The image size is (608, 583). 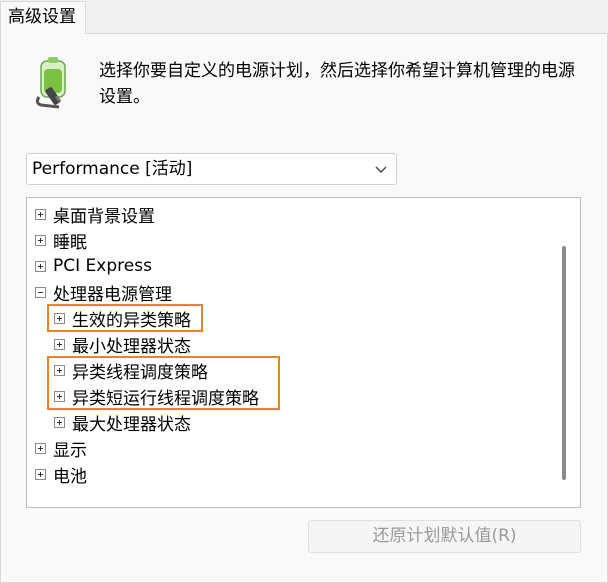 I want to click on tree-item-min-processor-state: 最小处理器状态, so click(x=122, y=344).